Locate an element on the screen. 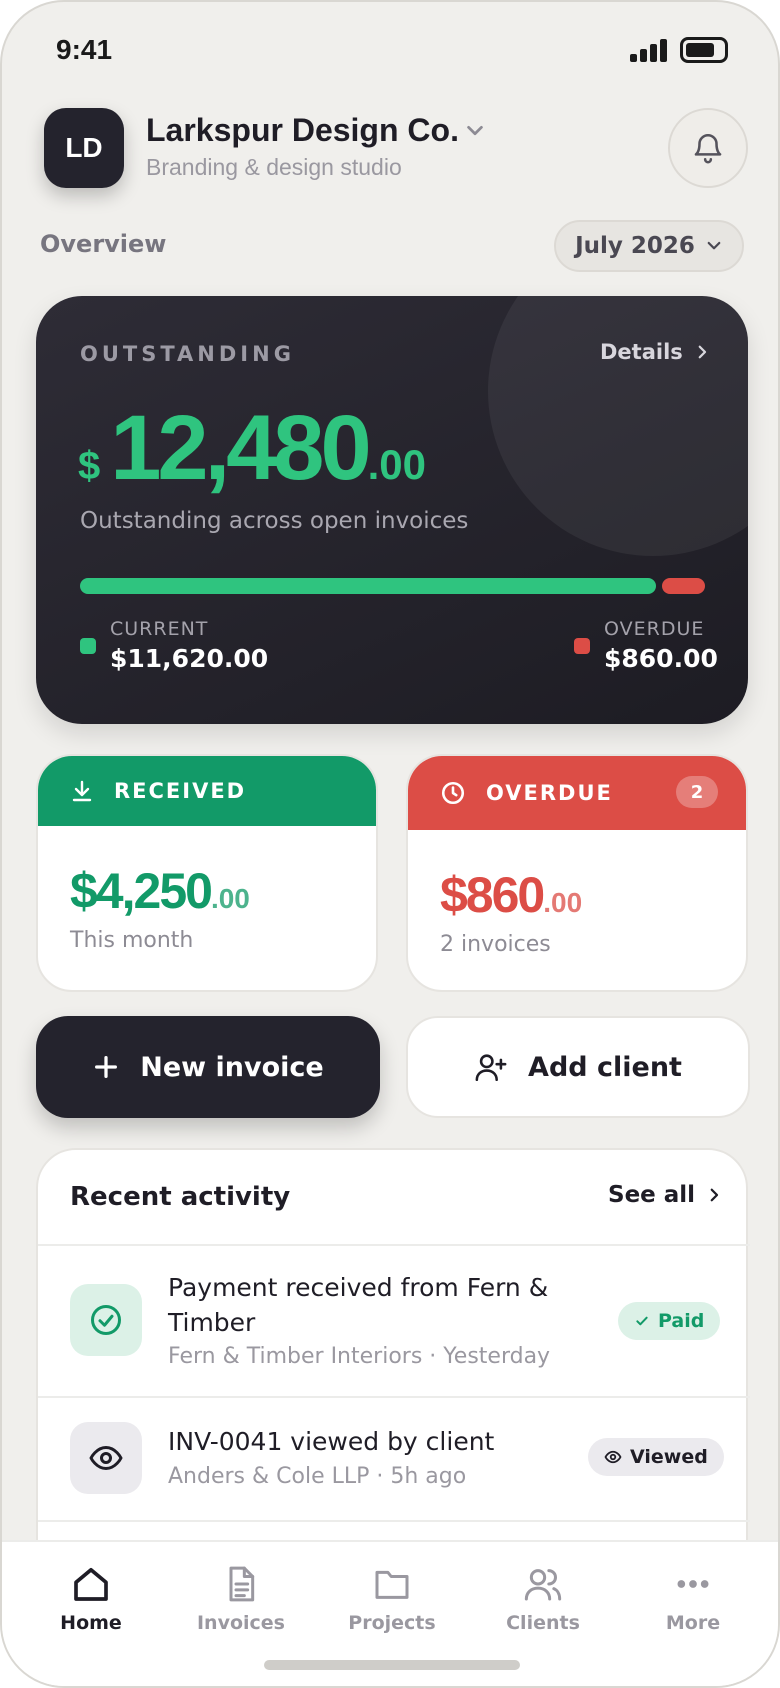 The width and height of the screenshot is (780, 1688). home-icon is located at coordinates (91, 1584).